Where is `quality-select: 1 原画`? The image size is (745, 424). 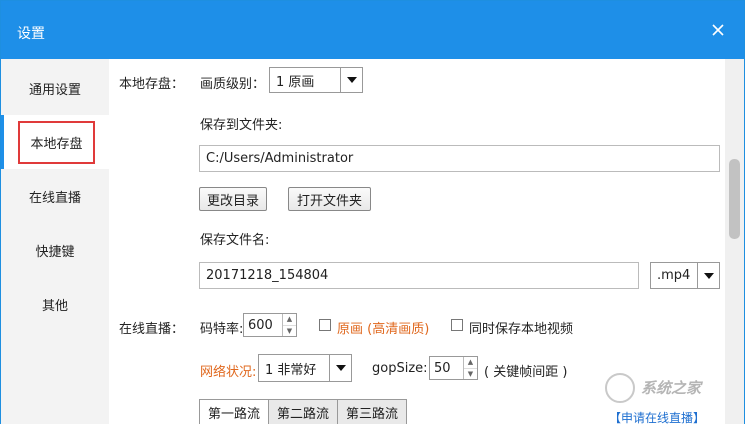 quality-select: 1 原画 is located at coordinates (316, 80).